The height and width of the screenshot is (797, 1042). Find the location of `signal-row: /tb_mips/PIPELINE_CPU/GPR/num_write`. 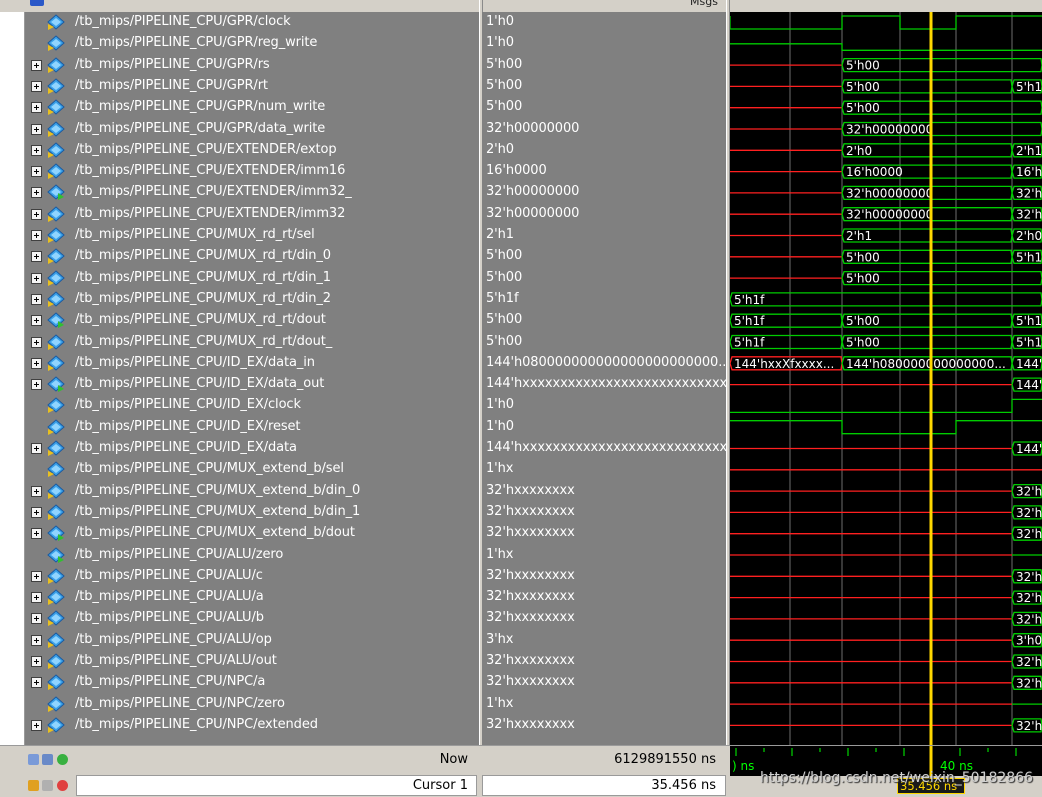

signal-row: /tb_mips/PIPELINE_CPU/GPR/num_write is located at coordinates (252, 107).